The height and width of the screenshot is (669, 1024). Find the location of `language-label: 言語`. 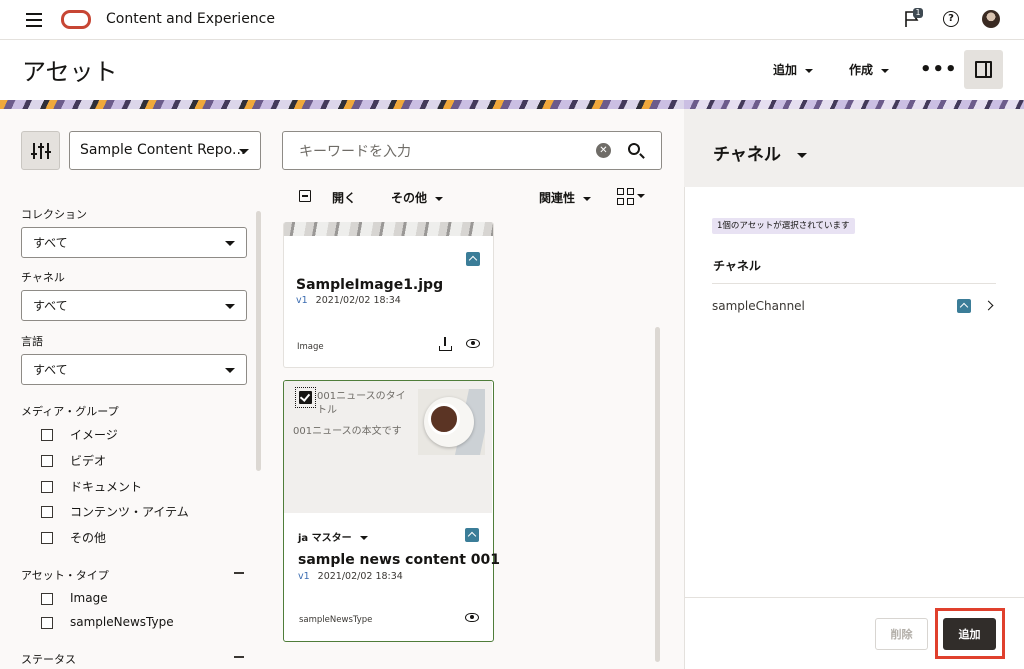

language-label: 言語 is located at coordinates (32, 341).